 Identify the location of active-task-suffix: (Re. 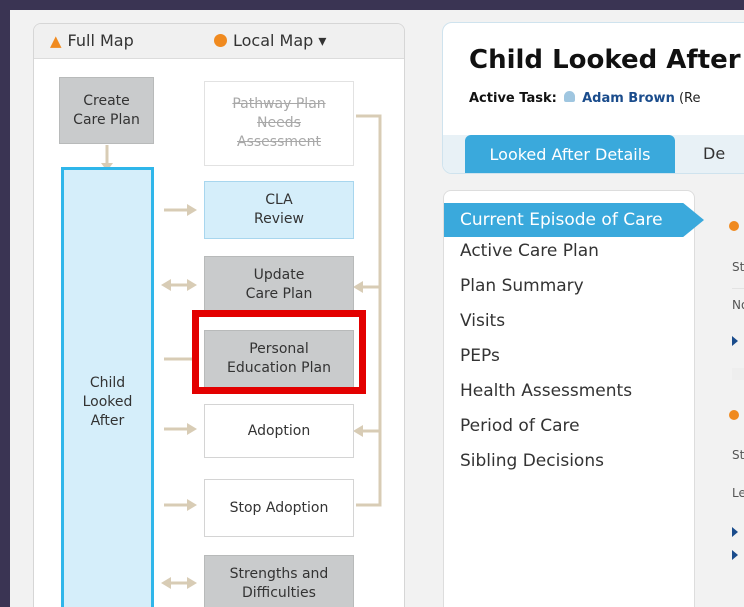
(689, 98).